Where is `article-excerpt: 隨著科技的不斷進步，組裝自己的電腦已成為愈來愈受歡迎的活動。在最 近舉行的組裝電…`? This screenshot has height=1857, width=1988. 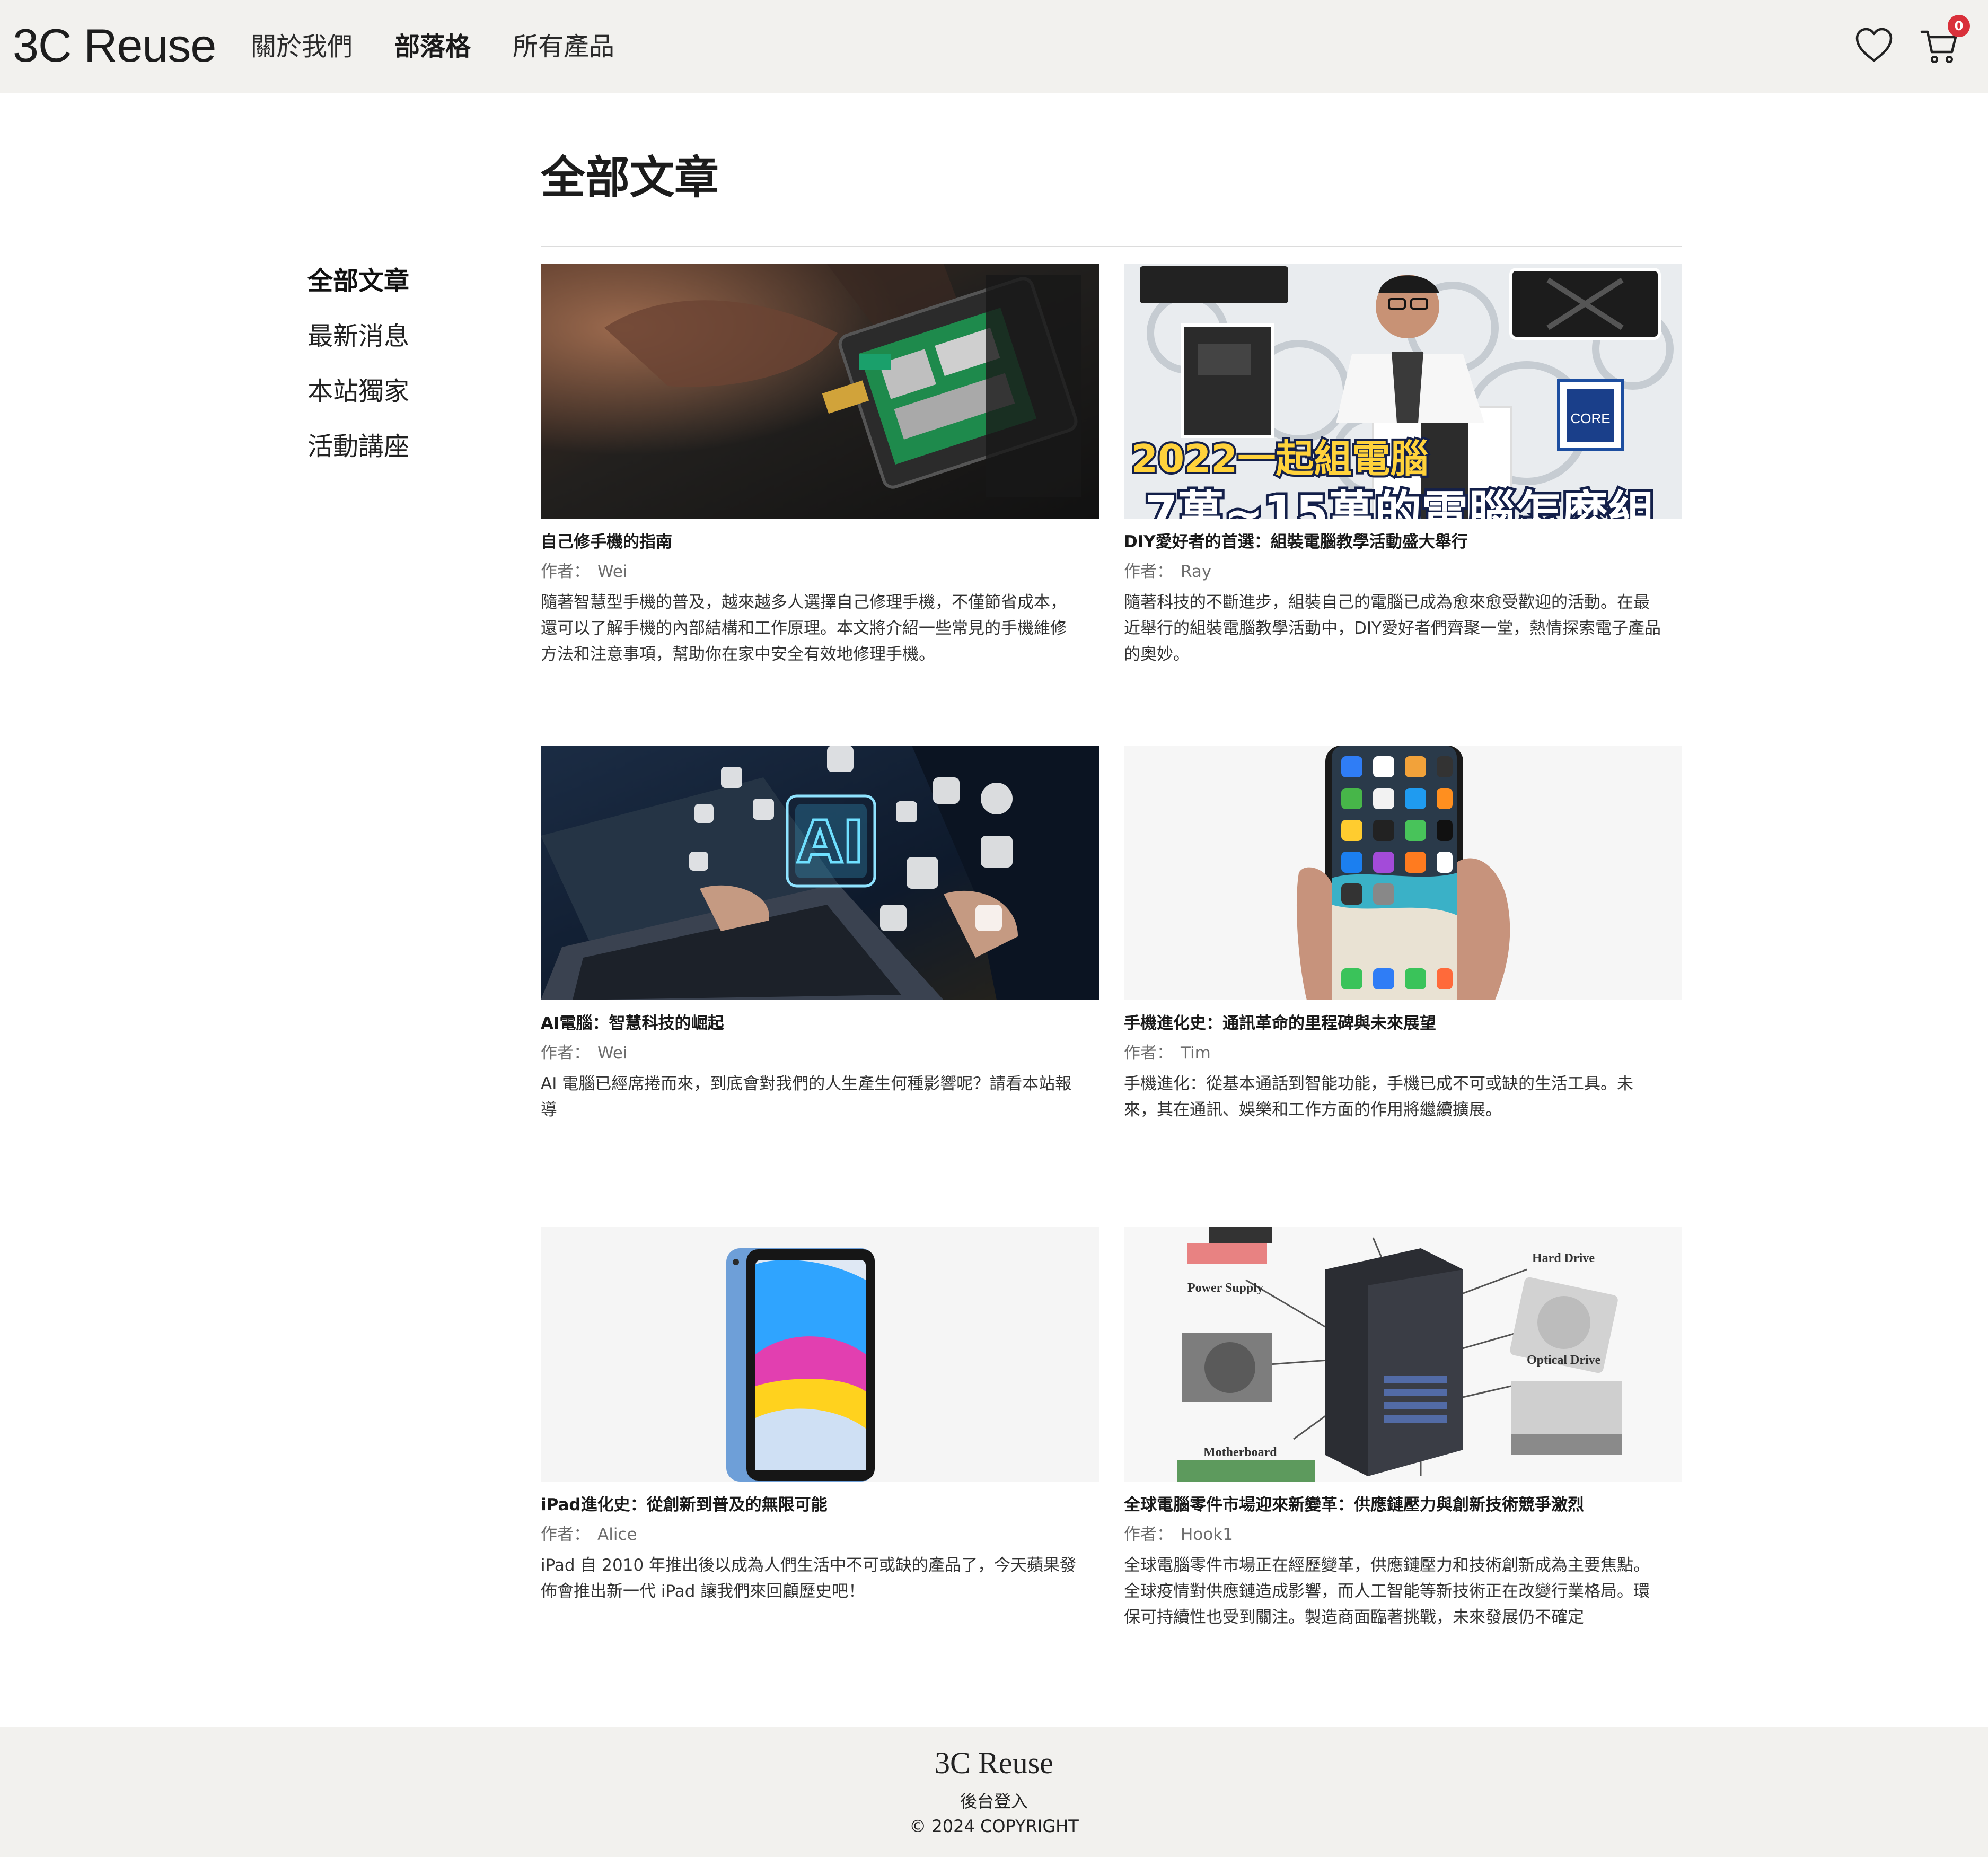 article-excerpt: 隨著科技的不斷進步，組裝自己的電腦已成為愈來愈受歡迎的活動。在最 近舉行的組裝電… is located at coordinates (1403, 629).